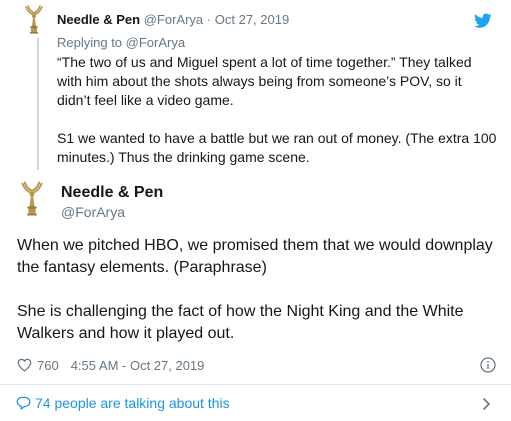 The image size is (511, 421). What do you see at coordinates (255, 403) in the screenshot?
I see `conversation-link: 74 people are talking about this` at bounding box center [255, 403].